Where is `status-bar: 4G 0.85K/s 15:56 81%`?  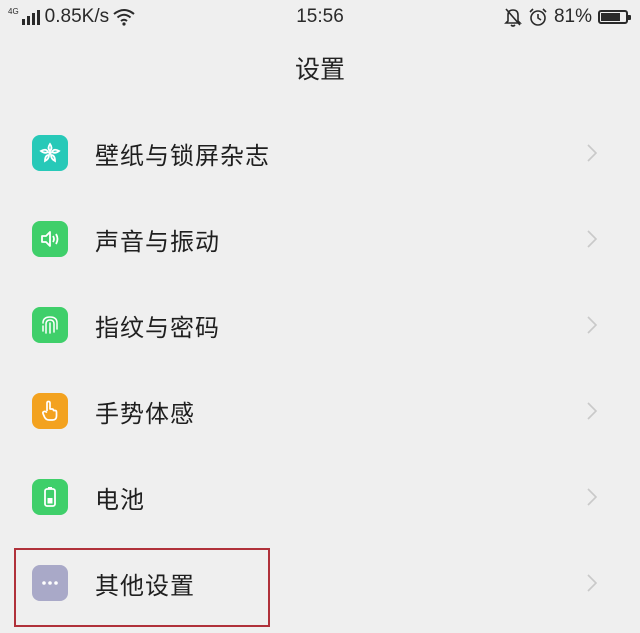
status-bar: 4G 0.85K/s 15:56 81% is located at coordinates (320, 17).